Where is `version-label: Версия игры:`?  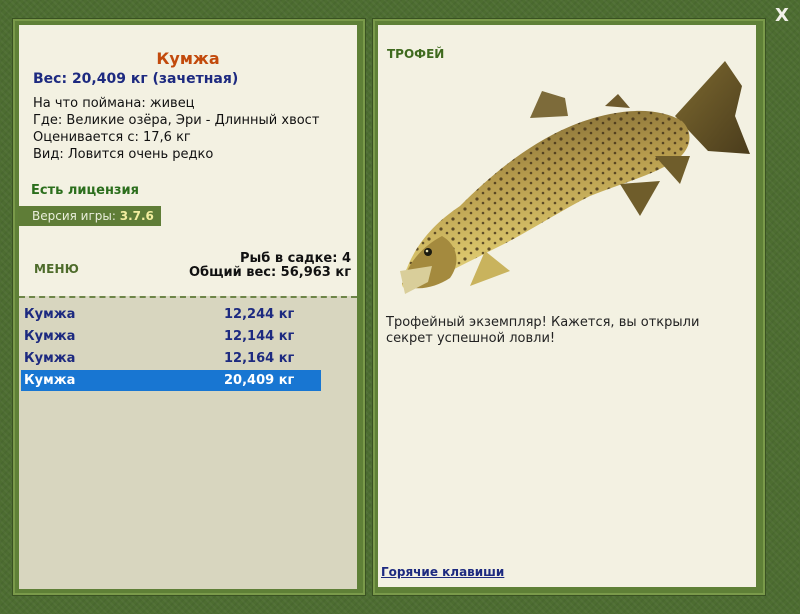
version-label: Версия игры: is located at coordinates (76, 216).